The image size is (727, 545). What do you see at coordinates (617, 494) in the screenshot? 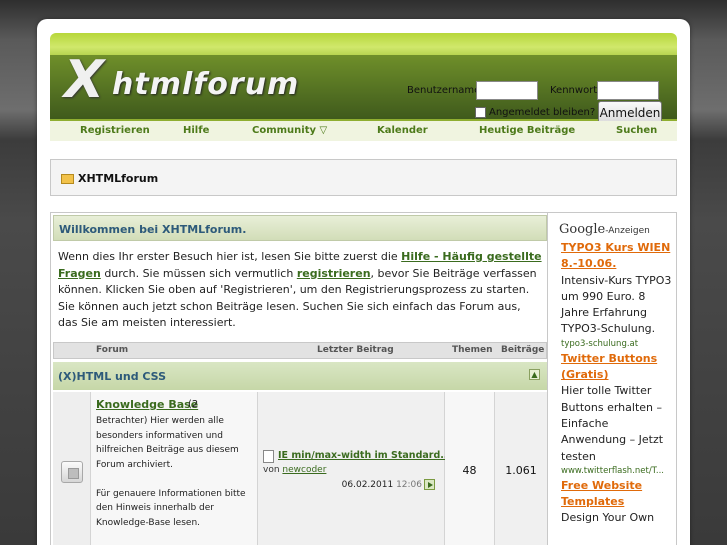
I see `ad-title-3: Free Website Templates` at bounding box center [617, 494].